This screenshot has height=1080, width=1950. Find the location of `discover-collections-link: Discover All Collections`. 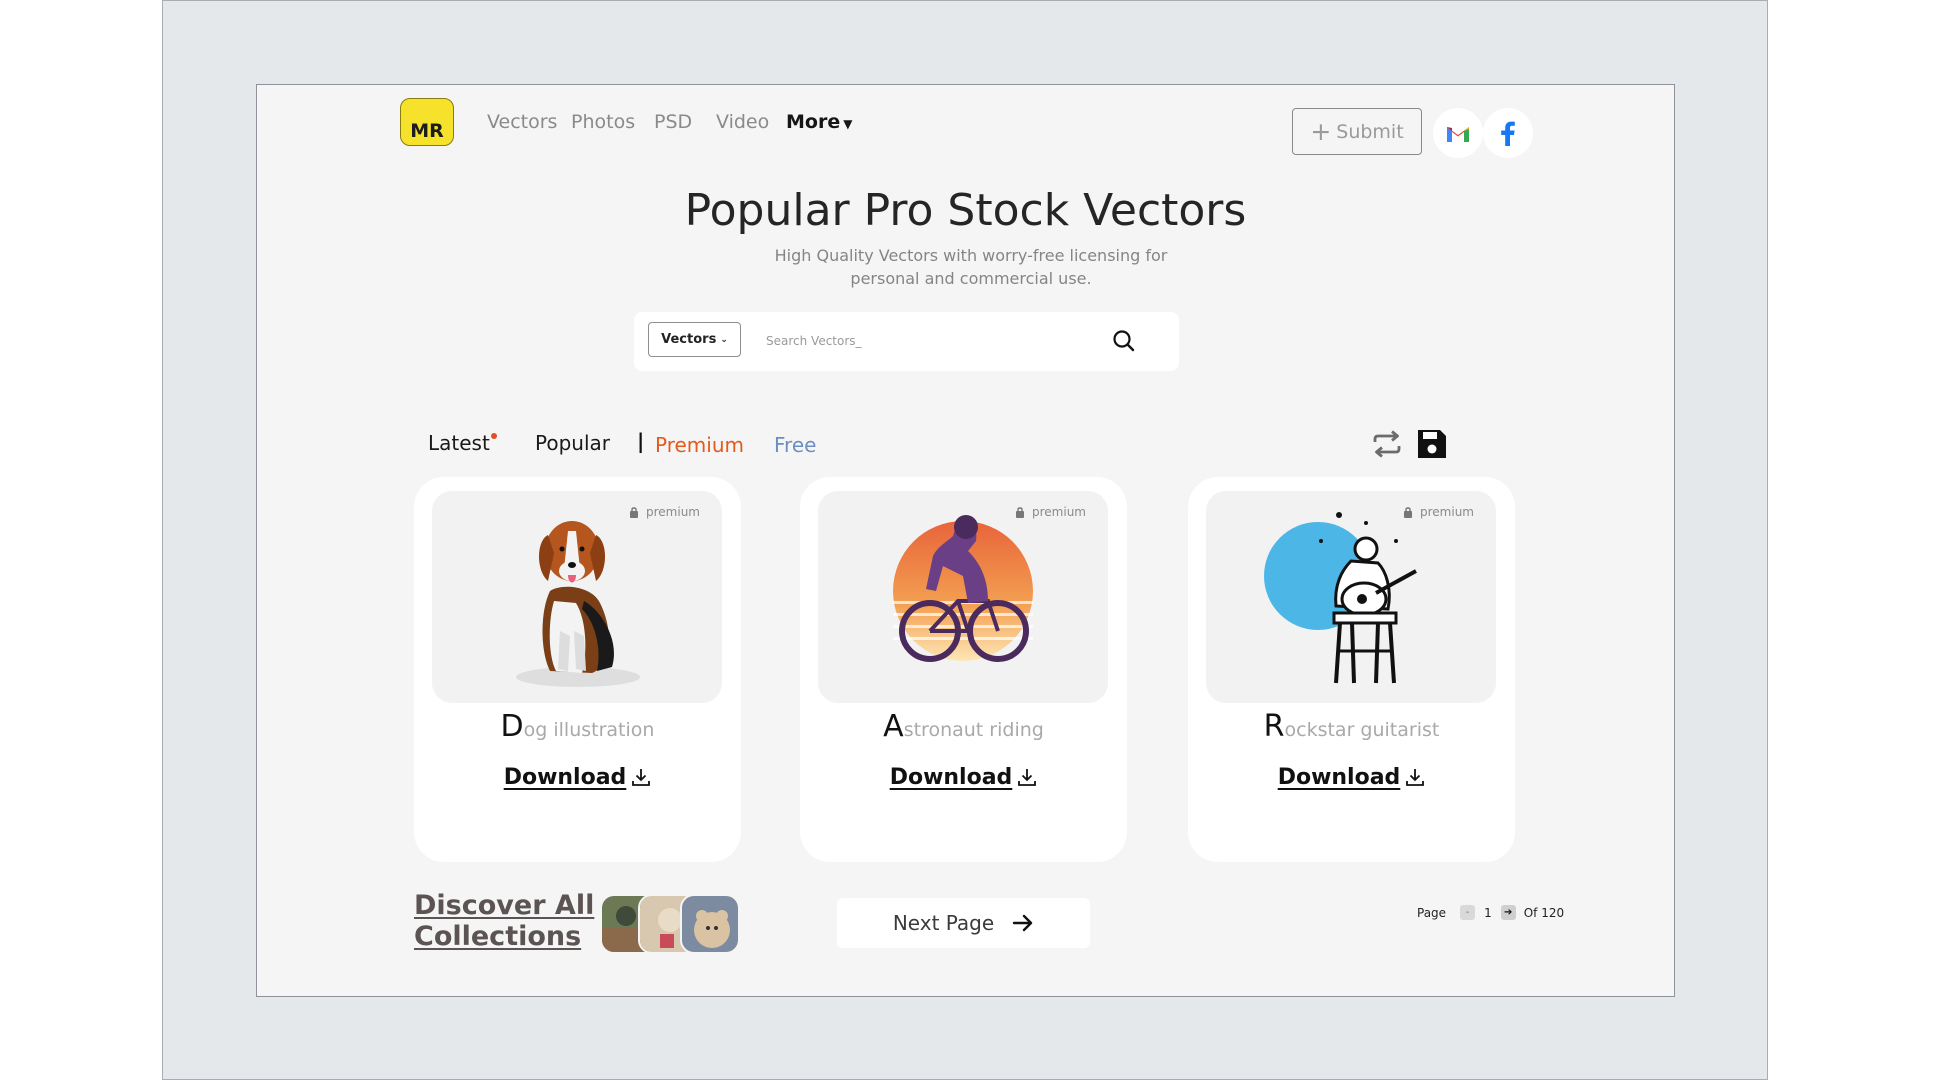

discover-collections-link: Discover All Collections is located at coordinates (509, 921).